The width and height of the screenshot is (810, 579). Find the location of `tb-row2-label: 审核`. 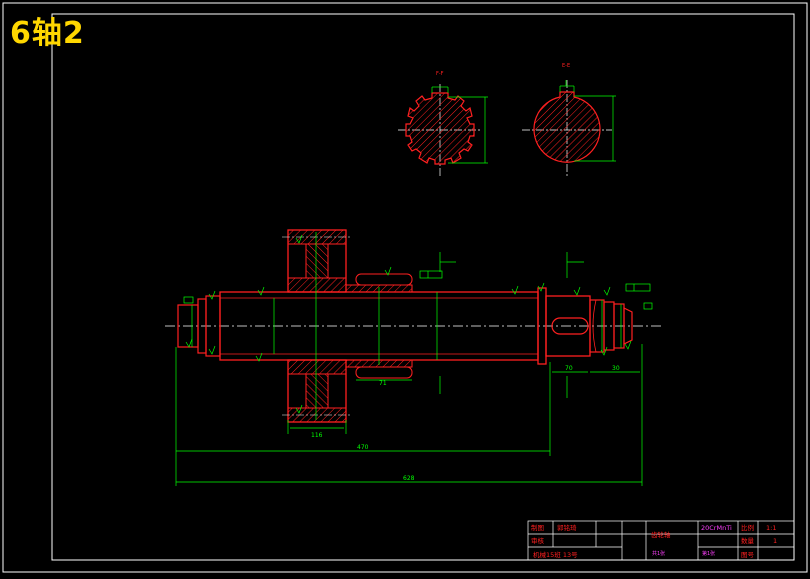

tb-row2-label: 审核 is located at coordinates (538, 540).